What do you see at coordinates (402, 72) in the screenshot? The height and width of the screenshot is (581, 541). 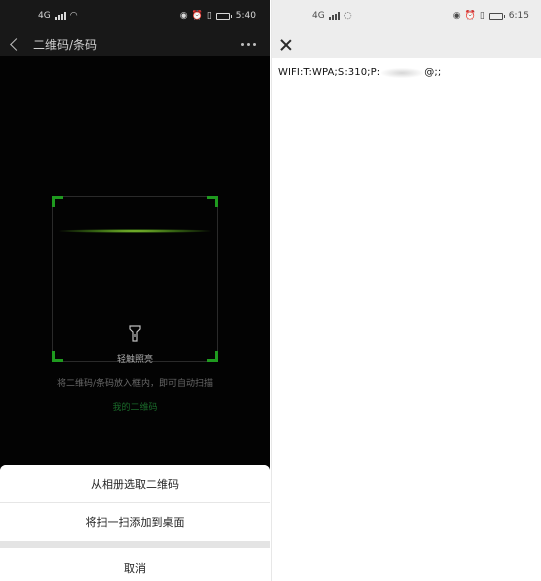 I see `redacted-password` at bounding box center [402, 72].